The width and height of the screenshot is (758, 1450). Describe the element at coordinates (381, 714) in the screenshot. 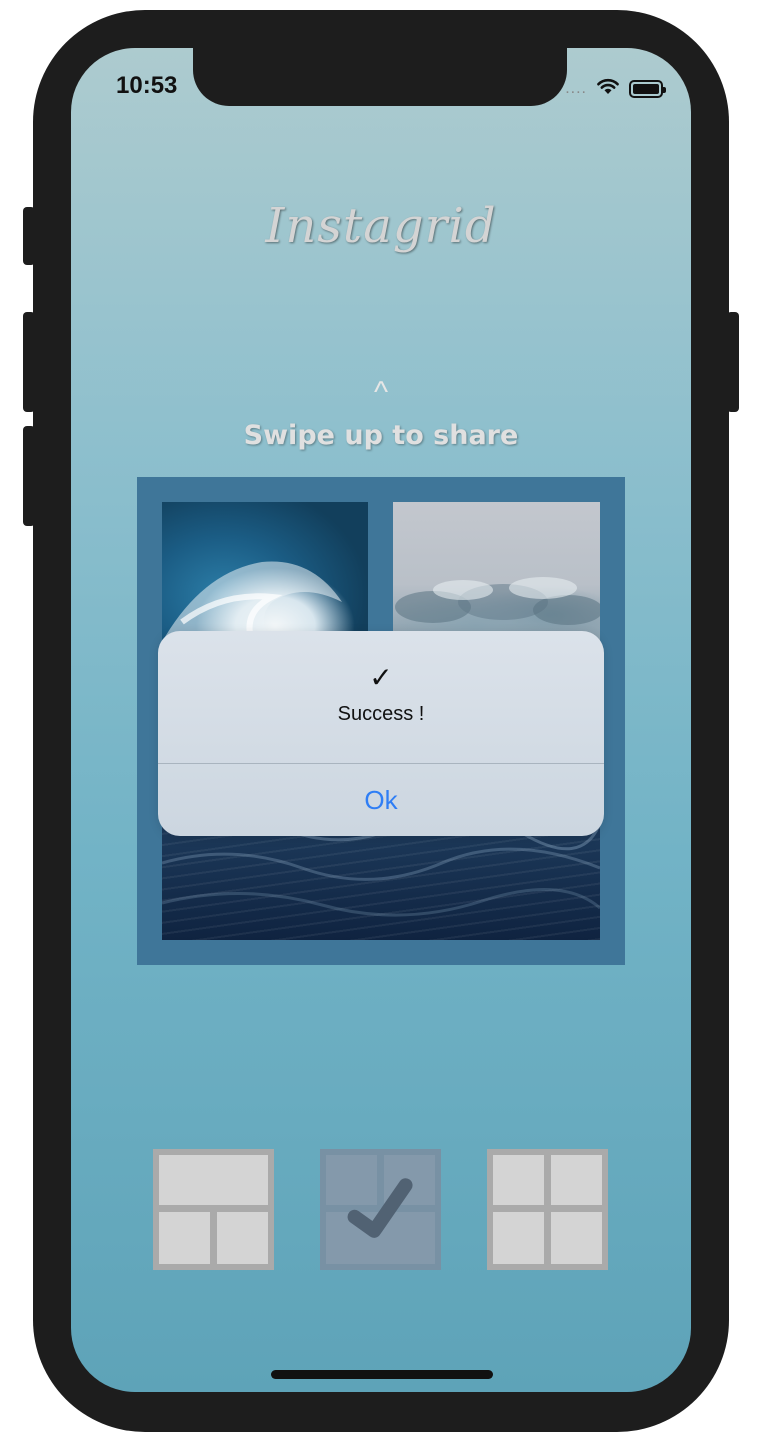

I see `alert-message: Success !` at that location.